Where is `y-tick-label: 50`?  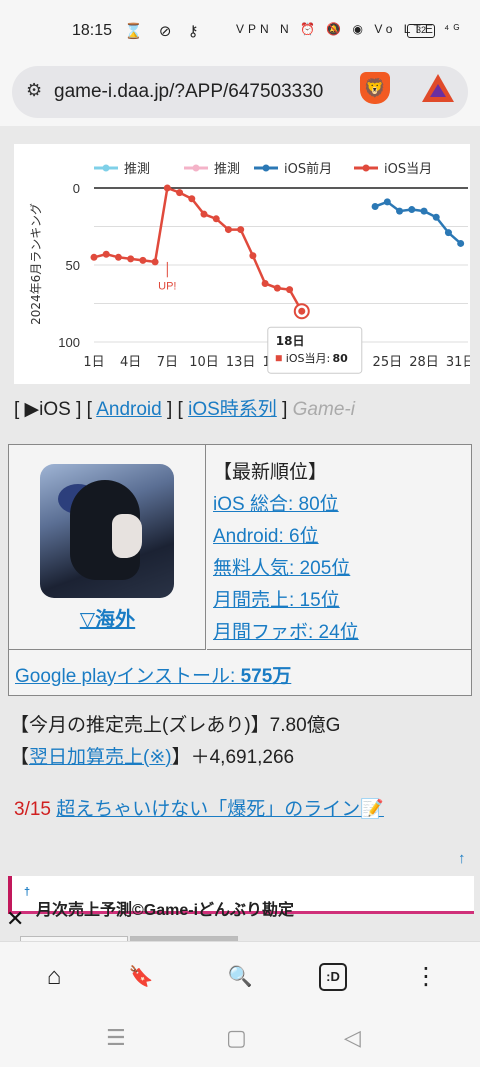 y-tick-label: 50 is located at coordinates (73, 265).